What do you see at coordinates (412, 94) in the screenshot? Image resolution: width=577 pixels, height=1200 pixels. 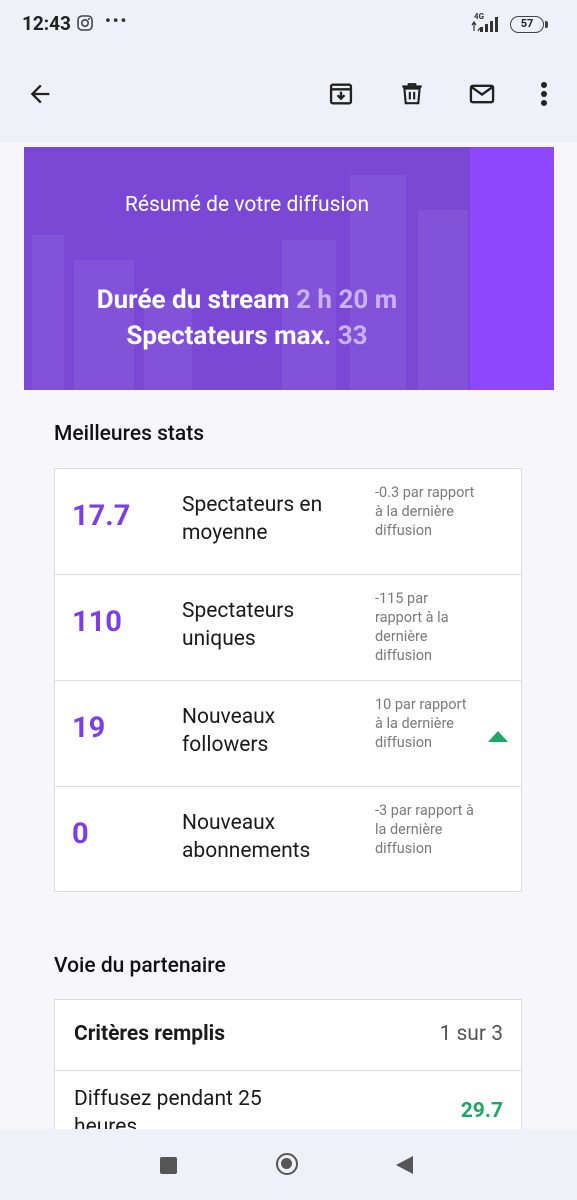 I see `trash-icon` at bounding box center [412, 94].